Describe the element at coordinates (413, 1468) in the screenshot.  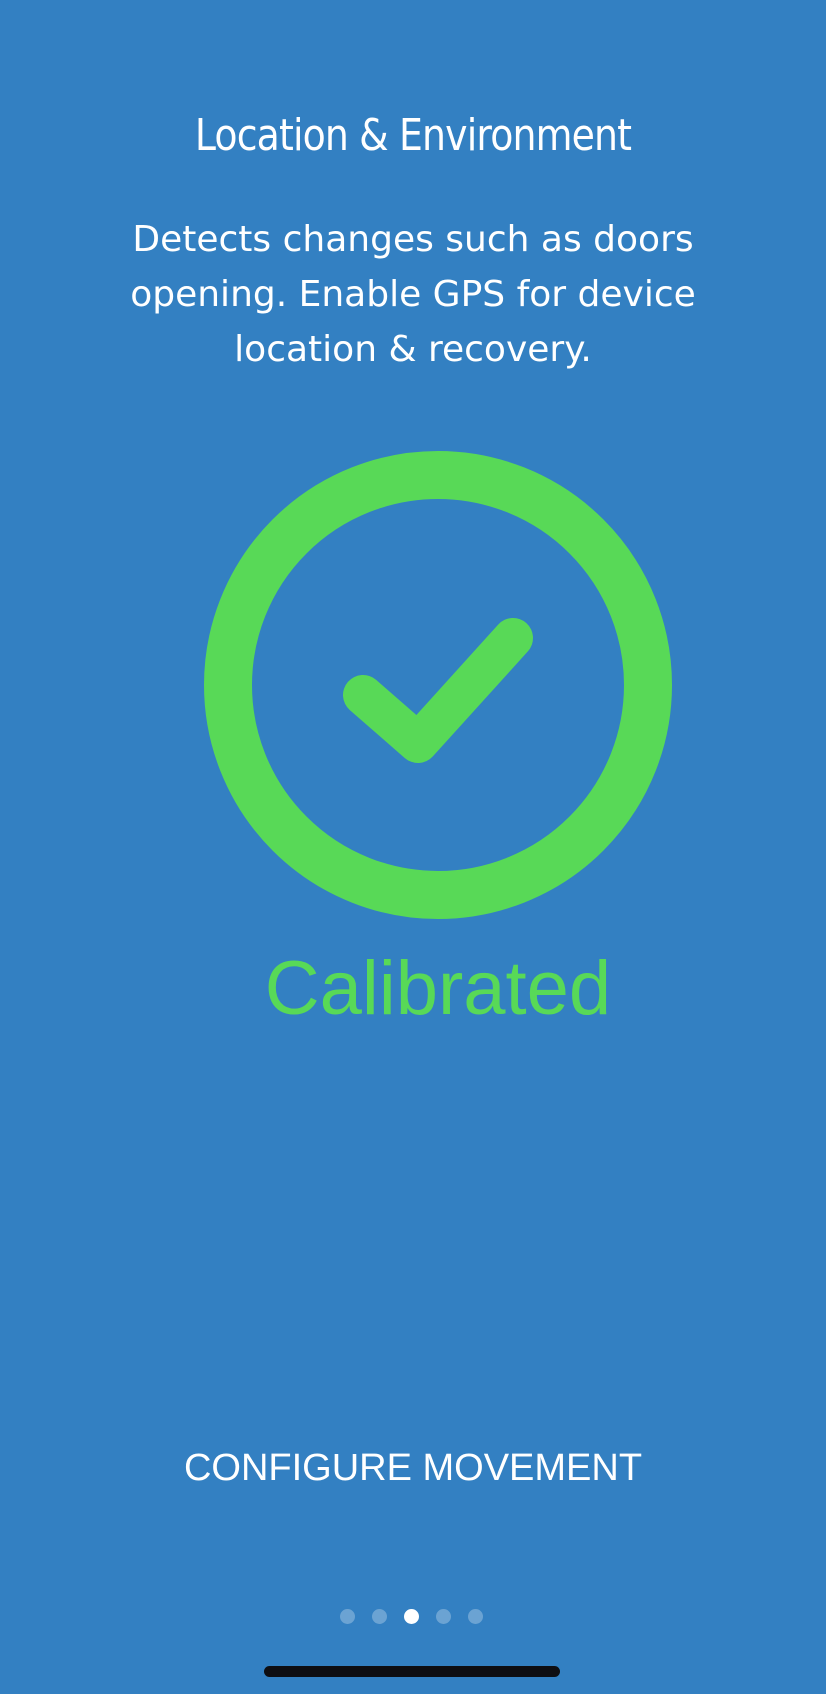
I see `configure-movement-button: CONFIGURE MOVEMENT` at that location.